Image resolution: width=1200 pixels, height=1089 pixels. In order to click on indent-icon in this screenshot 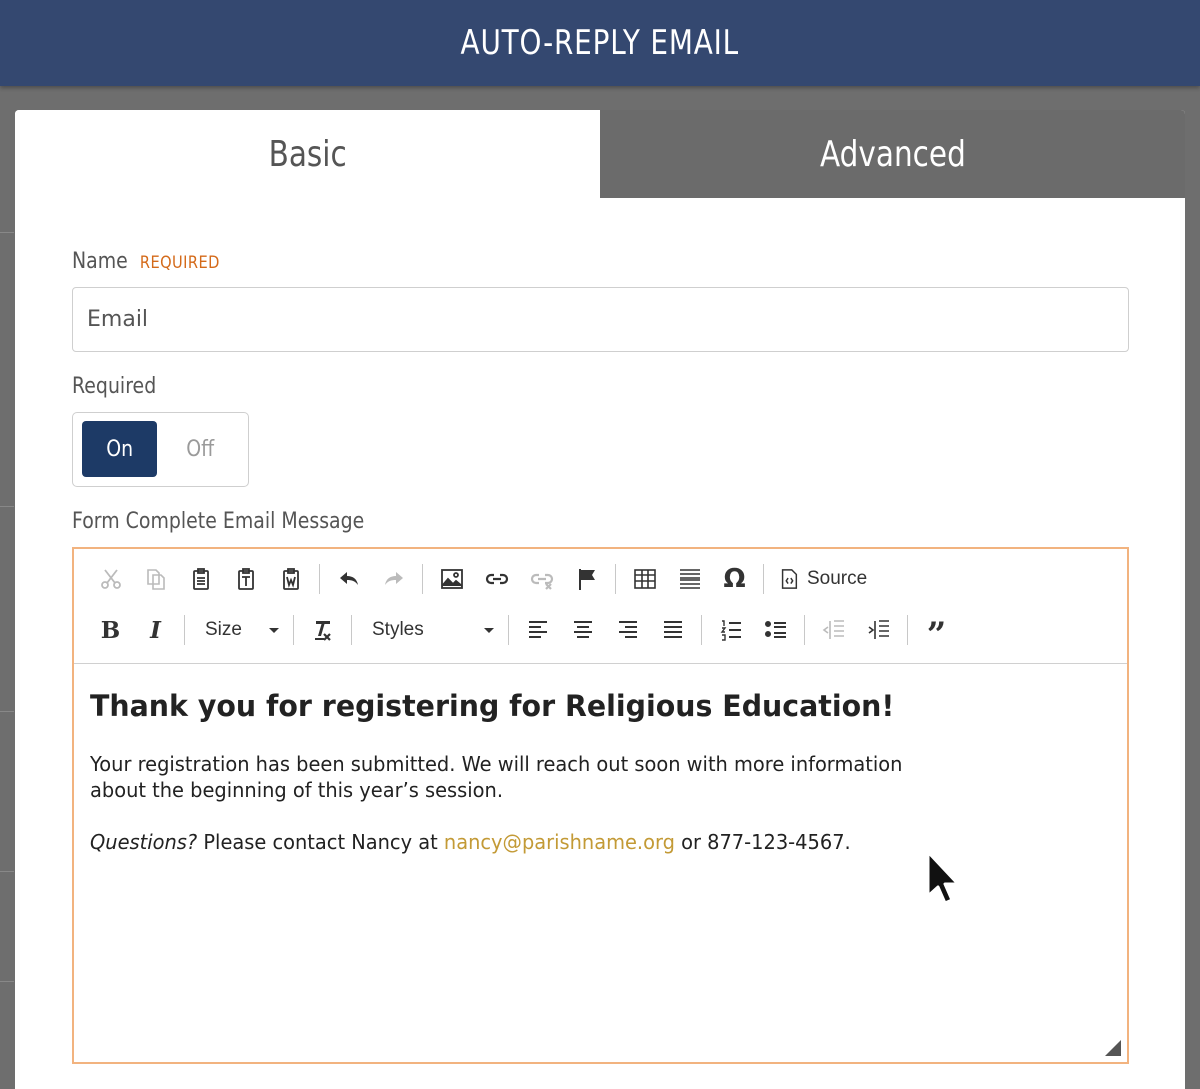, I will do `click(878, 630)`.